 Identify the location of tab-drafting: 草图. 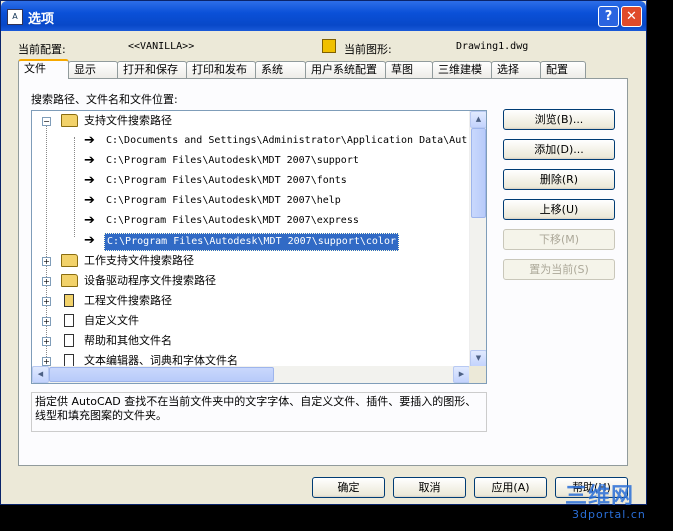
(409, 70).